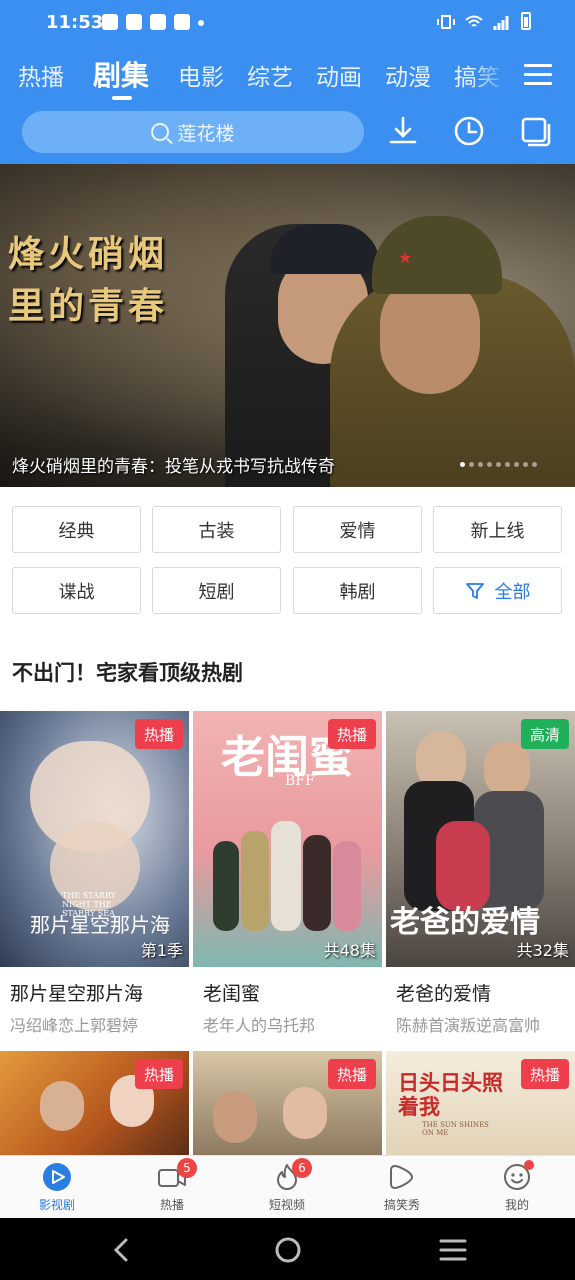 This screenshot has width=575, height=1280. I want to click on nav-label: 影视剧, so click(56, 1205).